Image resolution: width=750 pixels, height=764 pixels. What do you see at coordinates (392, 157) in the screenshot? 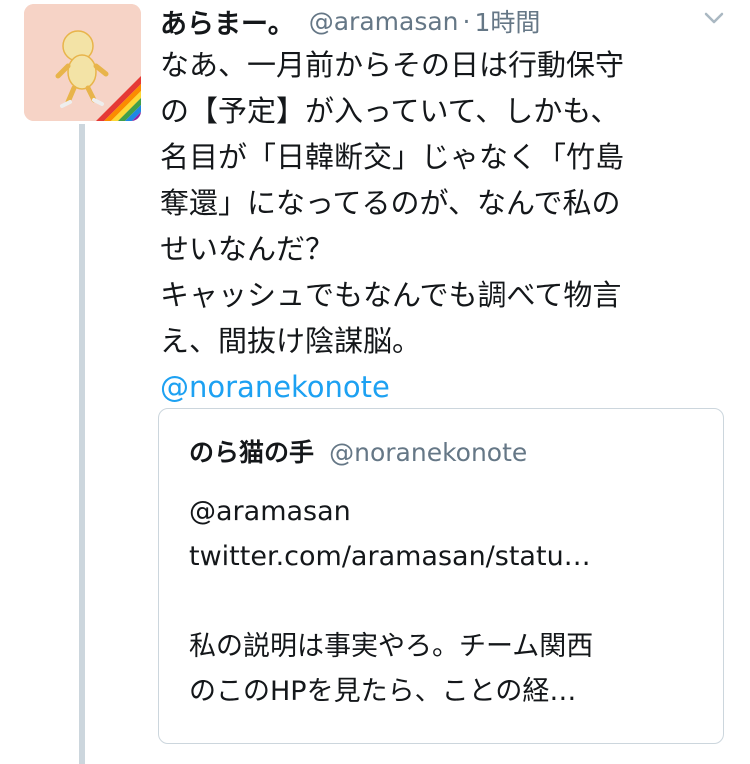
I see `tweet-text-line: 名目が「日韓断交」じゃなく「竹島` at bounding box center [392, 157].